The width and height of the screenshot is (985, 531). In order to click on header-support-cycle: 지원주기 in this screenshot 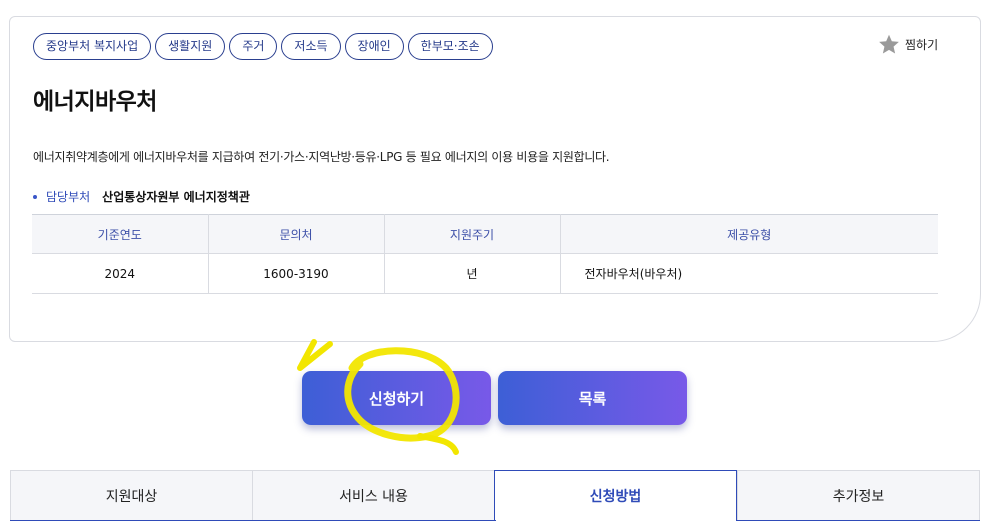, I will do `click(472, 234)`.